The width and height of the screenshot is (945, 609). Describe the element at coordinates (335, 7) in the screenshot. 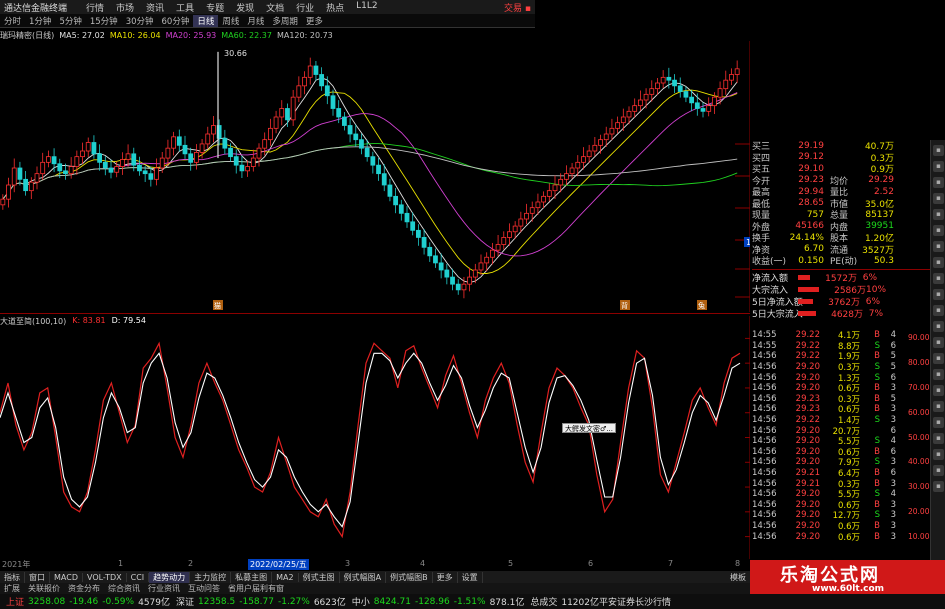

I see `menu-item: 热点` at that location.